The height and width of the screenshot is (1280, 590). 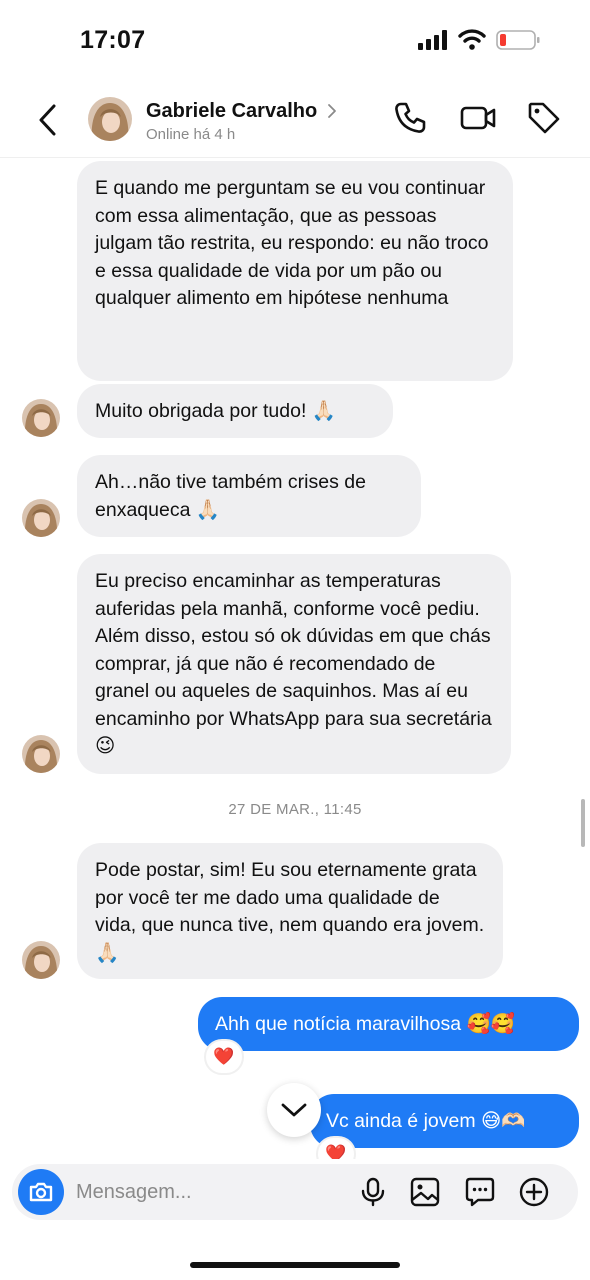 I want to click on cellular-signal-icon, so click(x=432, y=40).